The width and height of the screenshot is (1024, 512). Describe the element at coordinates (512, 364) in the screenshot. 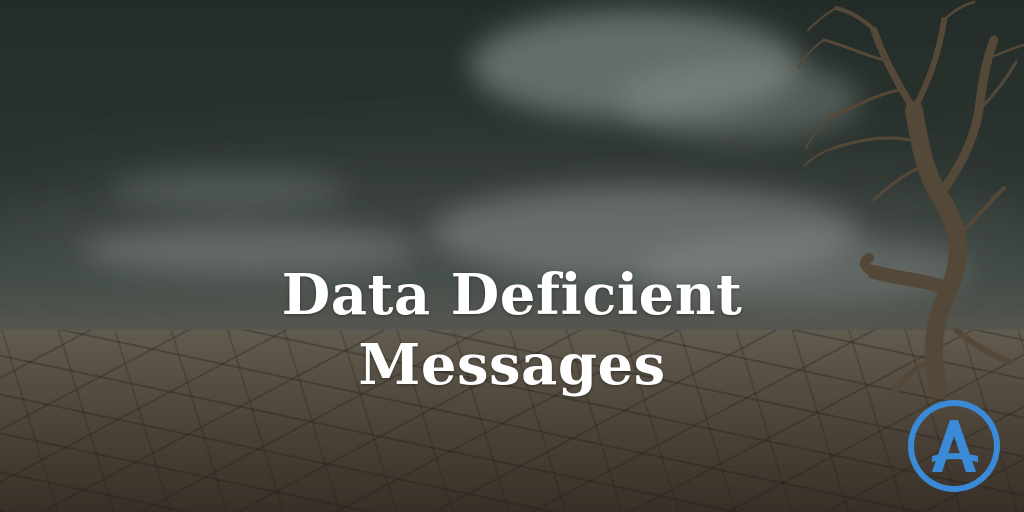

I see `title-line-2: Messages` at that location.